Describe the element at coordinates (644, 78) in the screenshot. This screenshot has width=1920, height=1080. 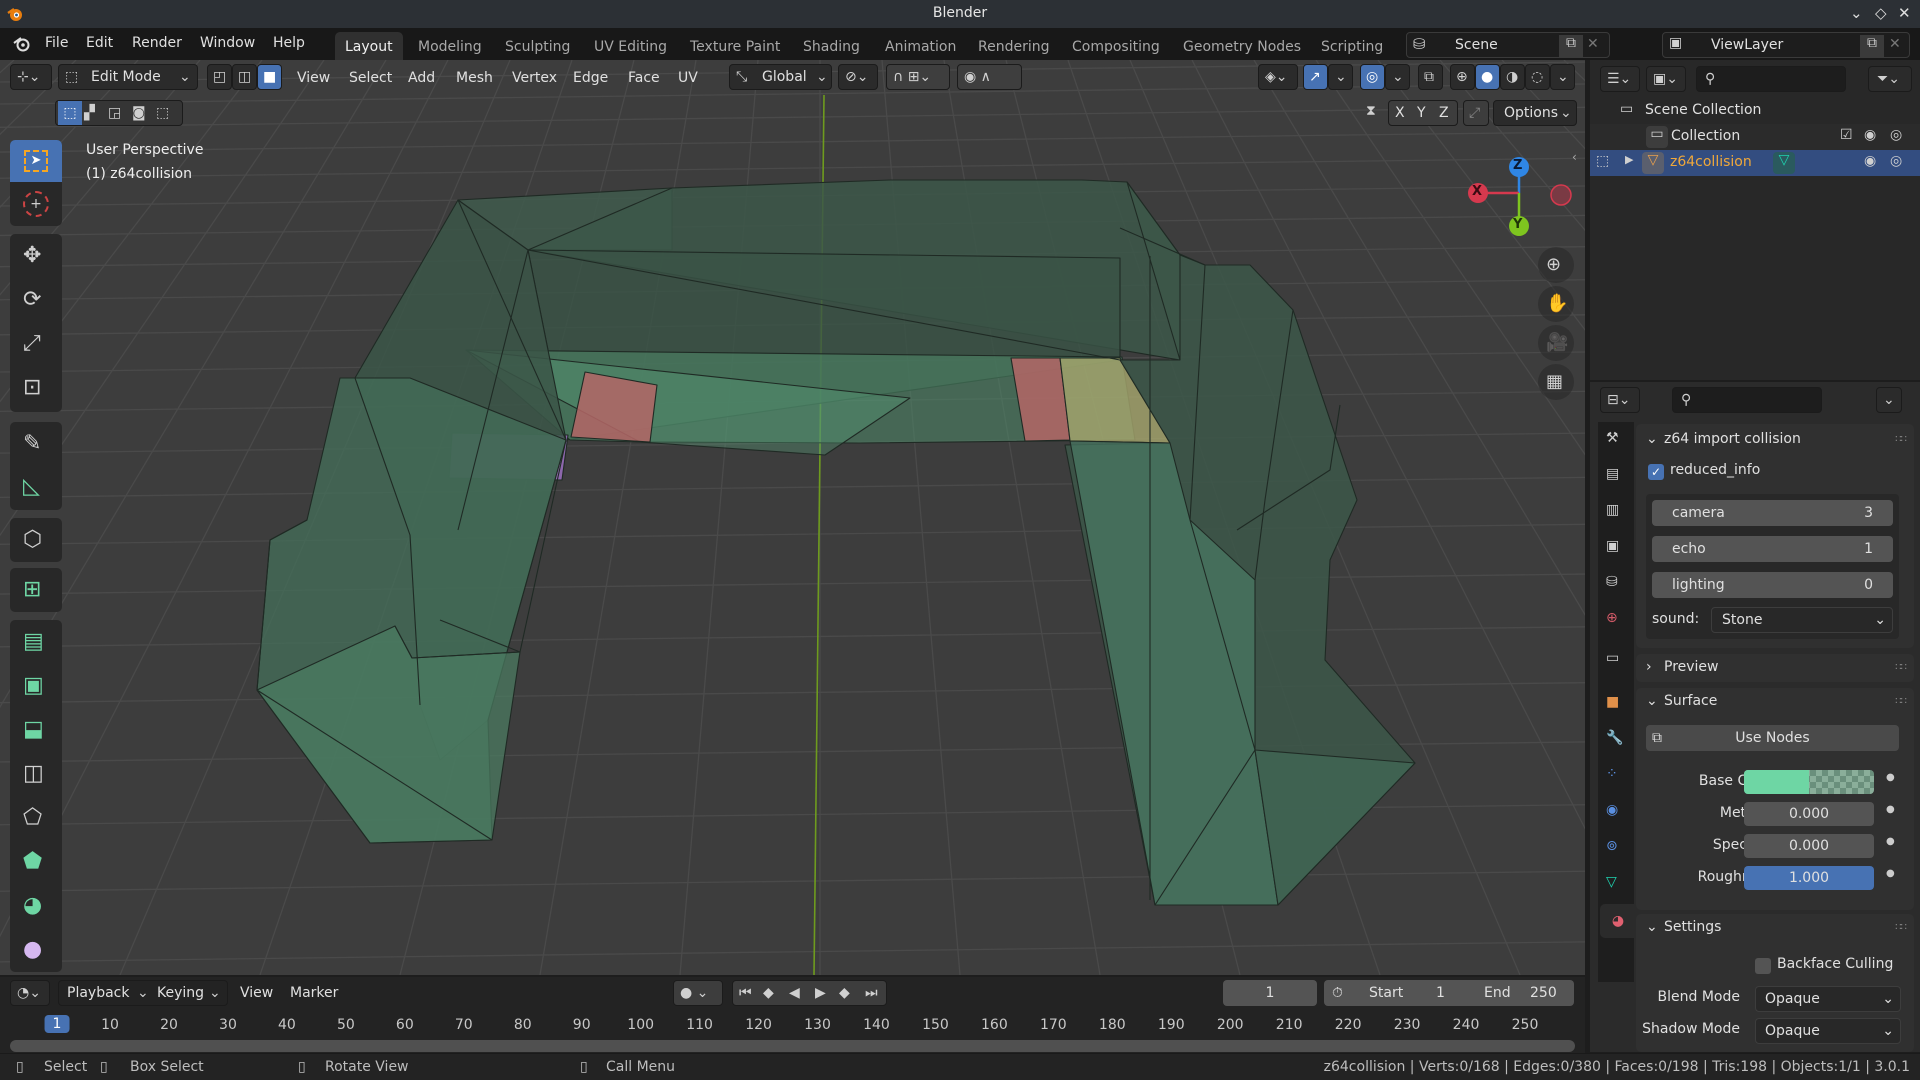
I see `menu-face: Face` at that location.